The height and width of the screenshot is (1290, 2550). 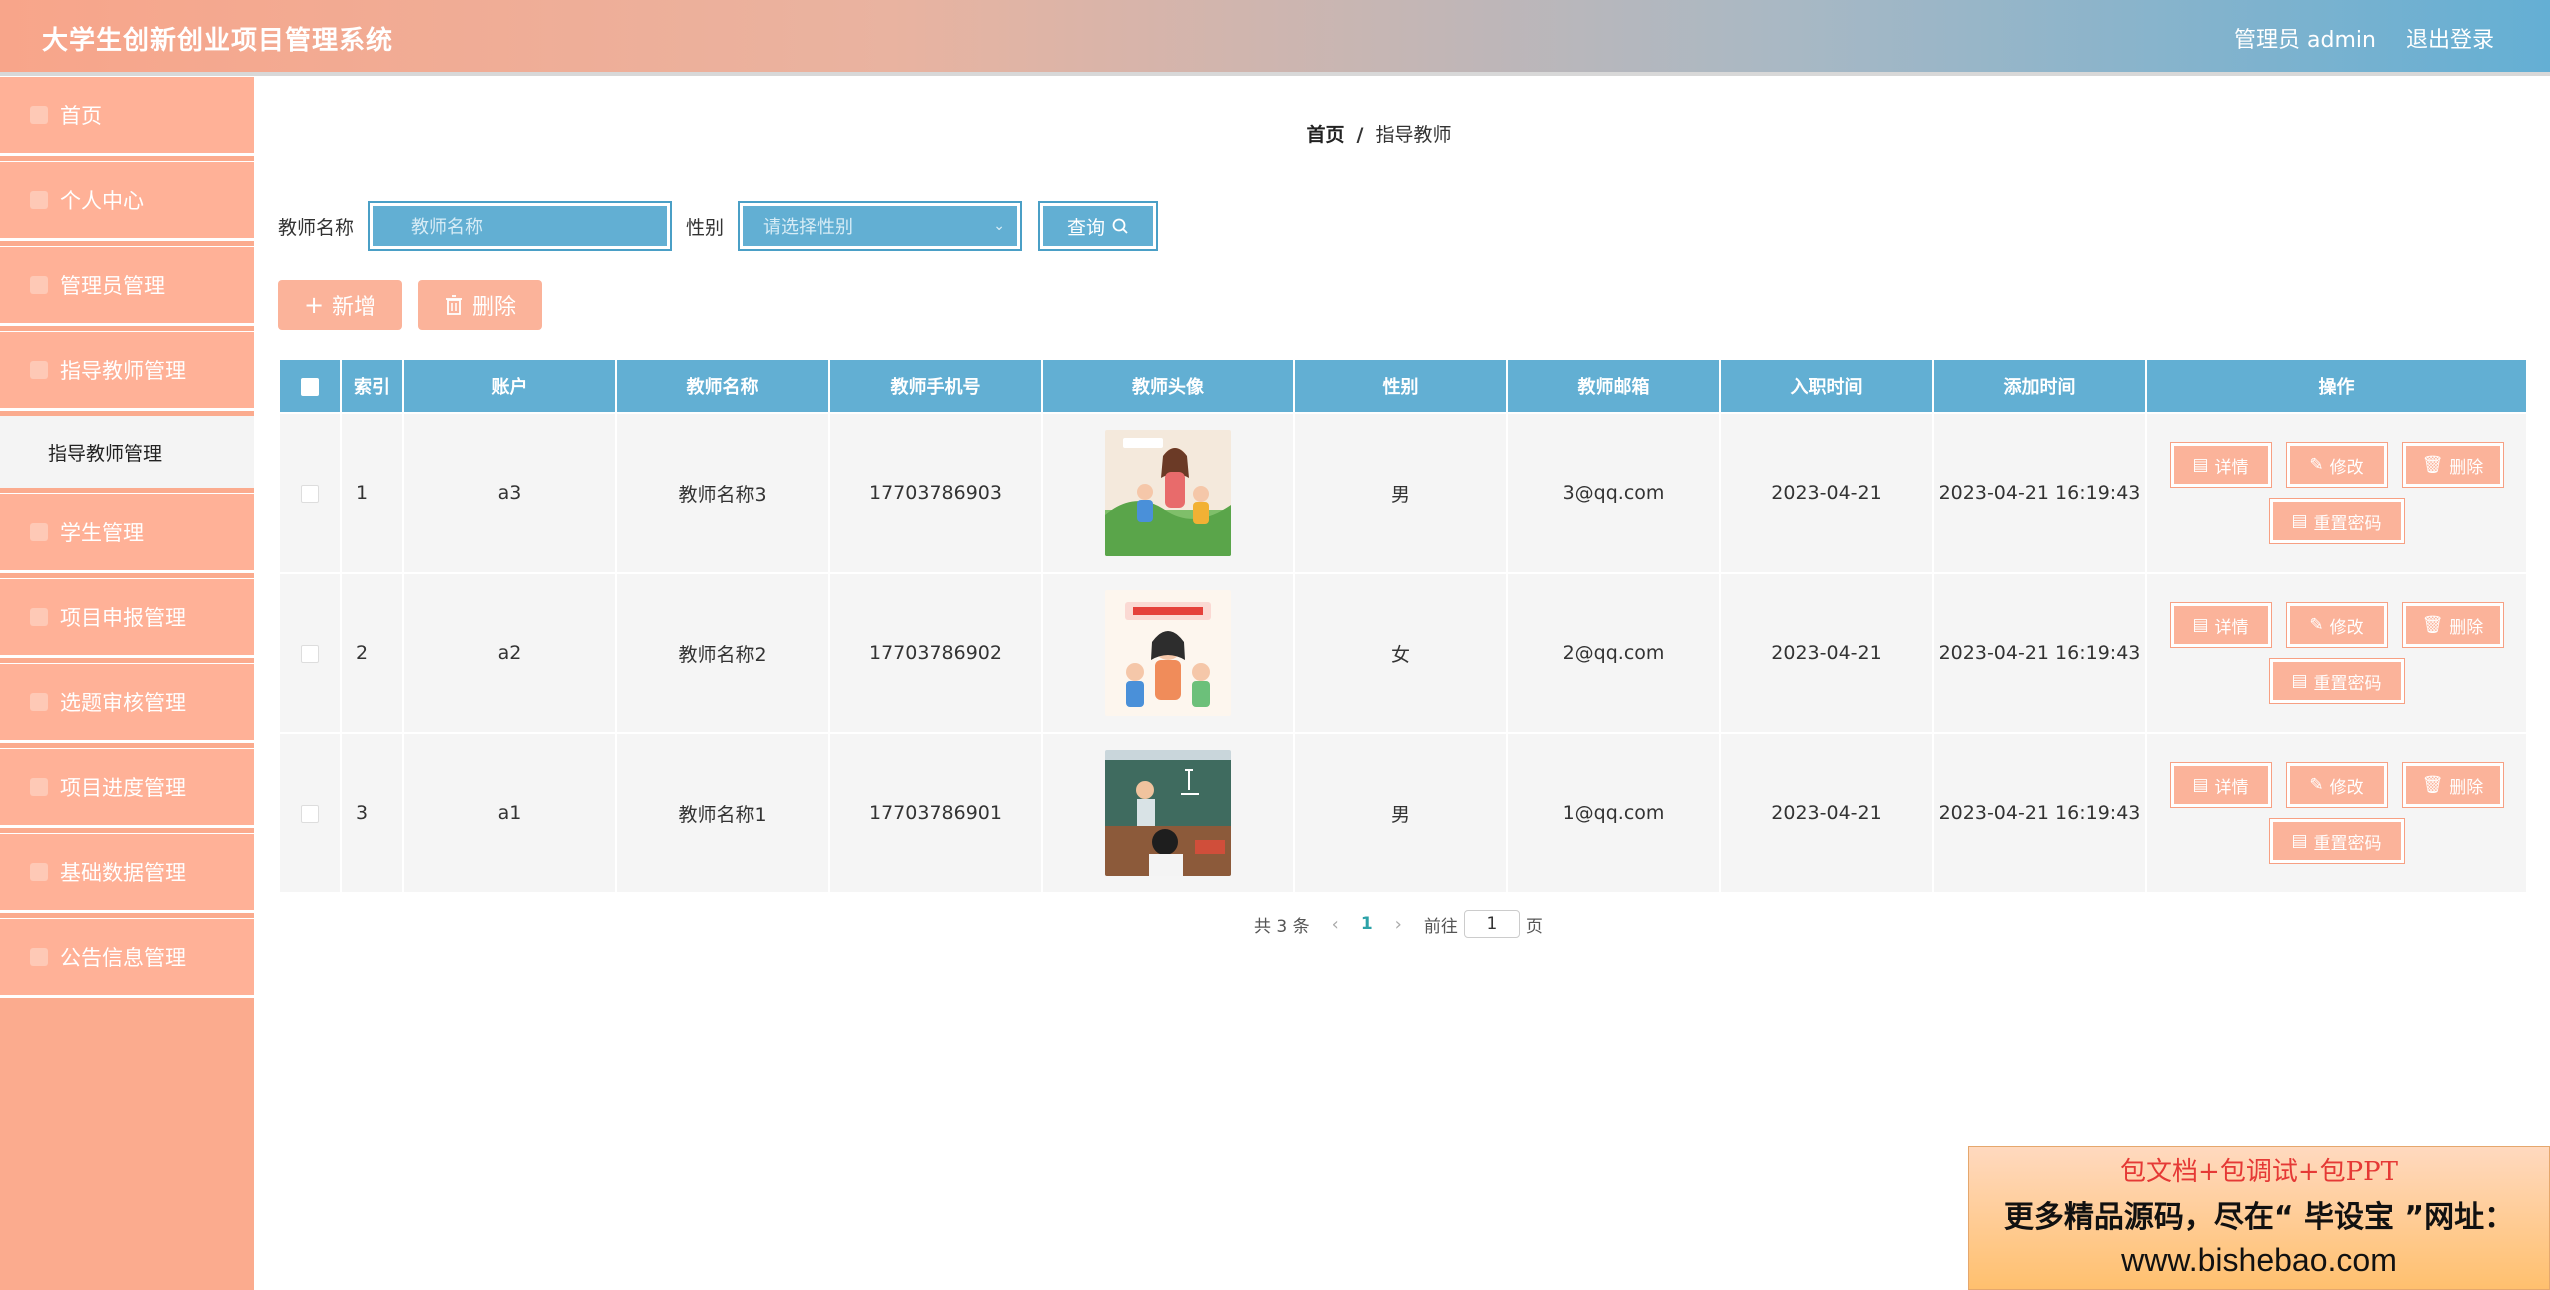 What do you see at coordinates (123, 371) in the screenshot?
I see `sidebar-item-label: 指导教师管理` at bounding box center [123, 371].